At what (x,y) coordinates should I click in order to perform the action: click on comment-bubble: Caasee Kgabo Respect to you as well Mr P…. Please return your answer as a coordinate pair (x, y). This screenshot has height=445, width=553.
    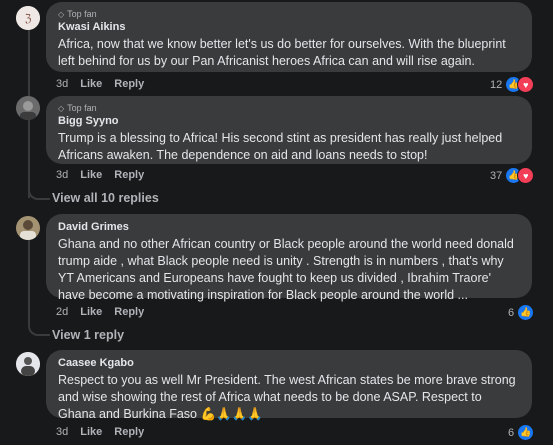
    Looking at the image, I should click on (289, 385).